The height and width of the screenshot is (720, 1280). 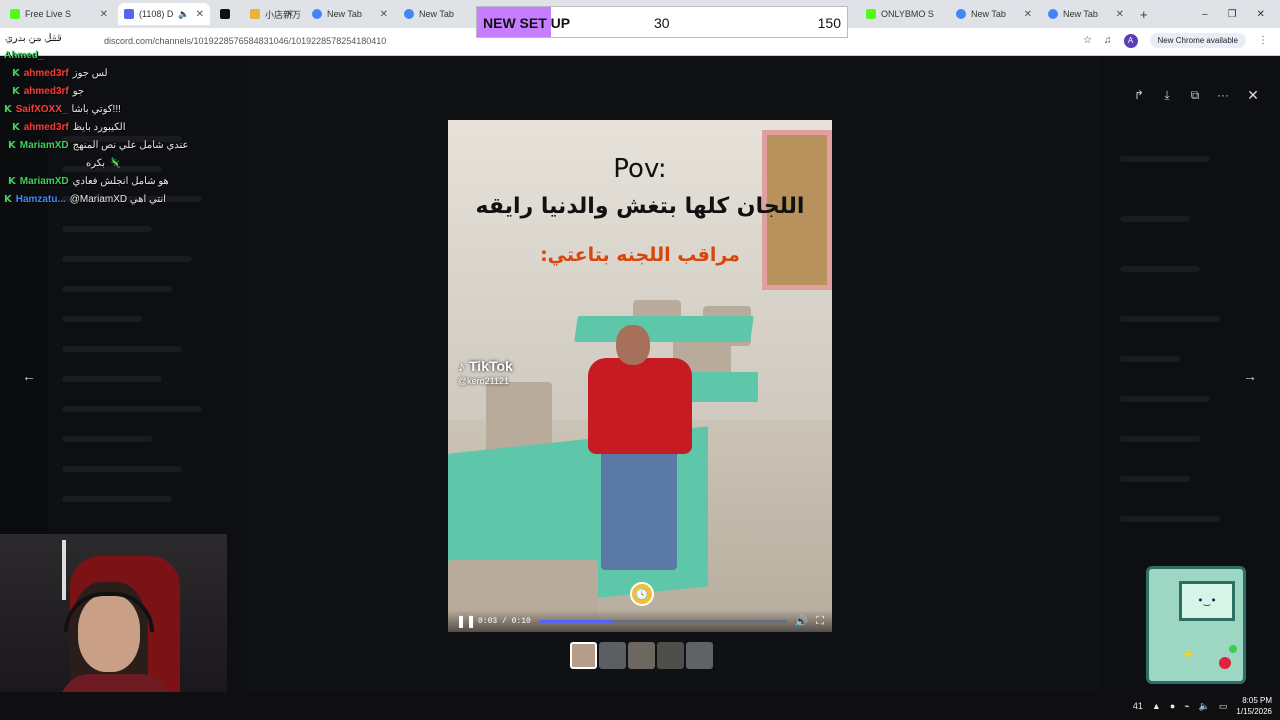 I want to click on browser-tab: New Tab, so click(x=436, y=14).